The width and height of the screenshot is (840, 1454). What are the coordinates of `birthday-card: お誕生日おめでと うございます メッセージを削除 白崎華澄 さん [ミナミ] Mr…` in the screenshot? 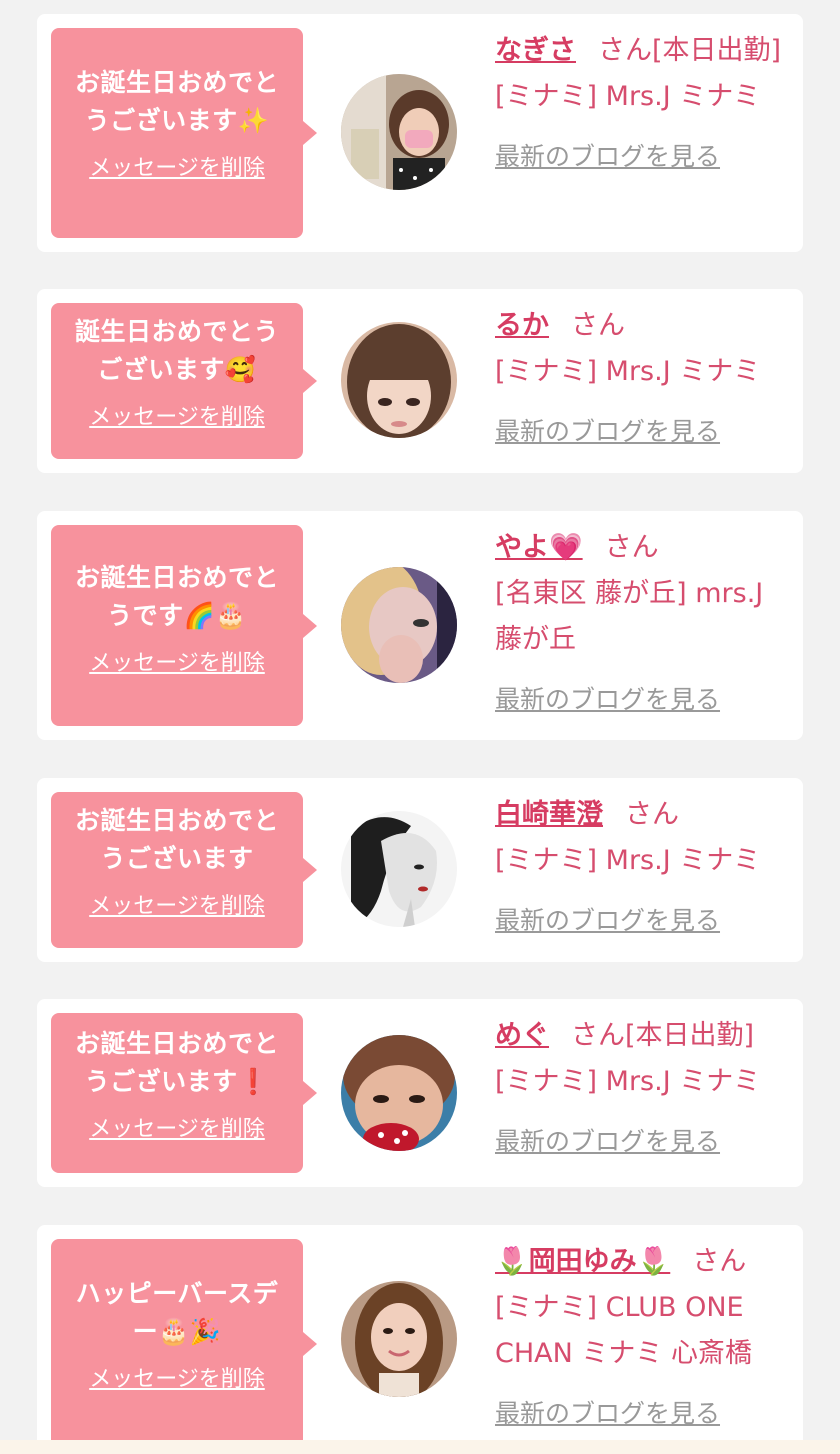 It's located at (420, 870).